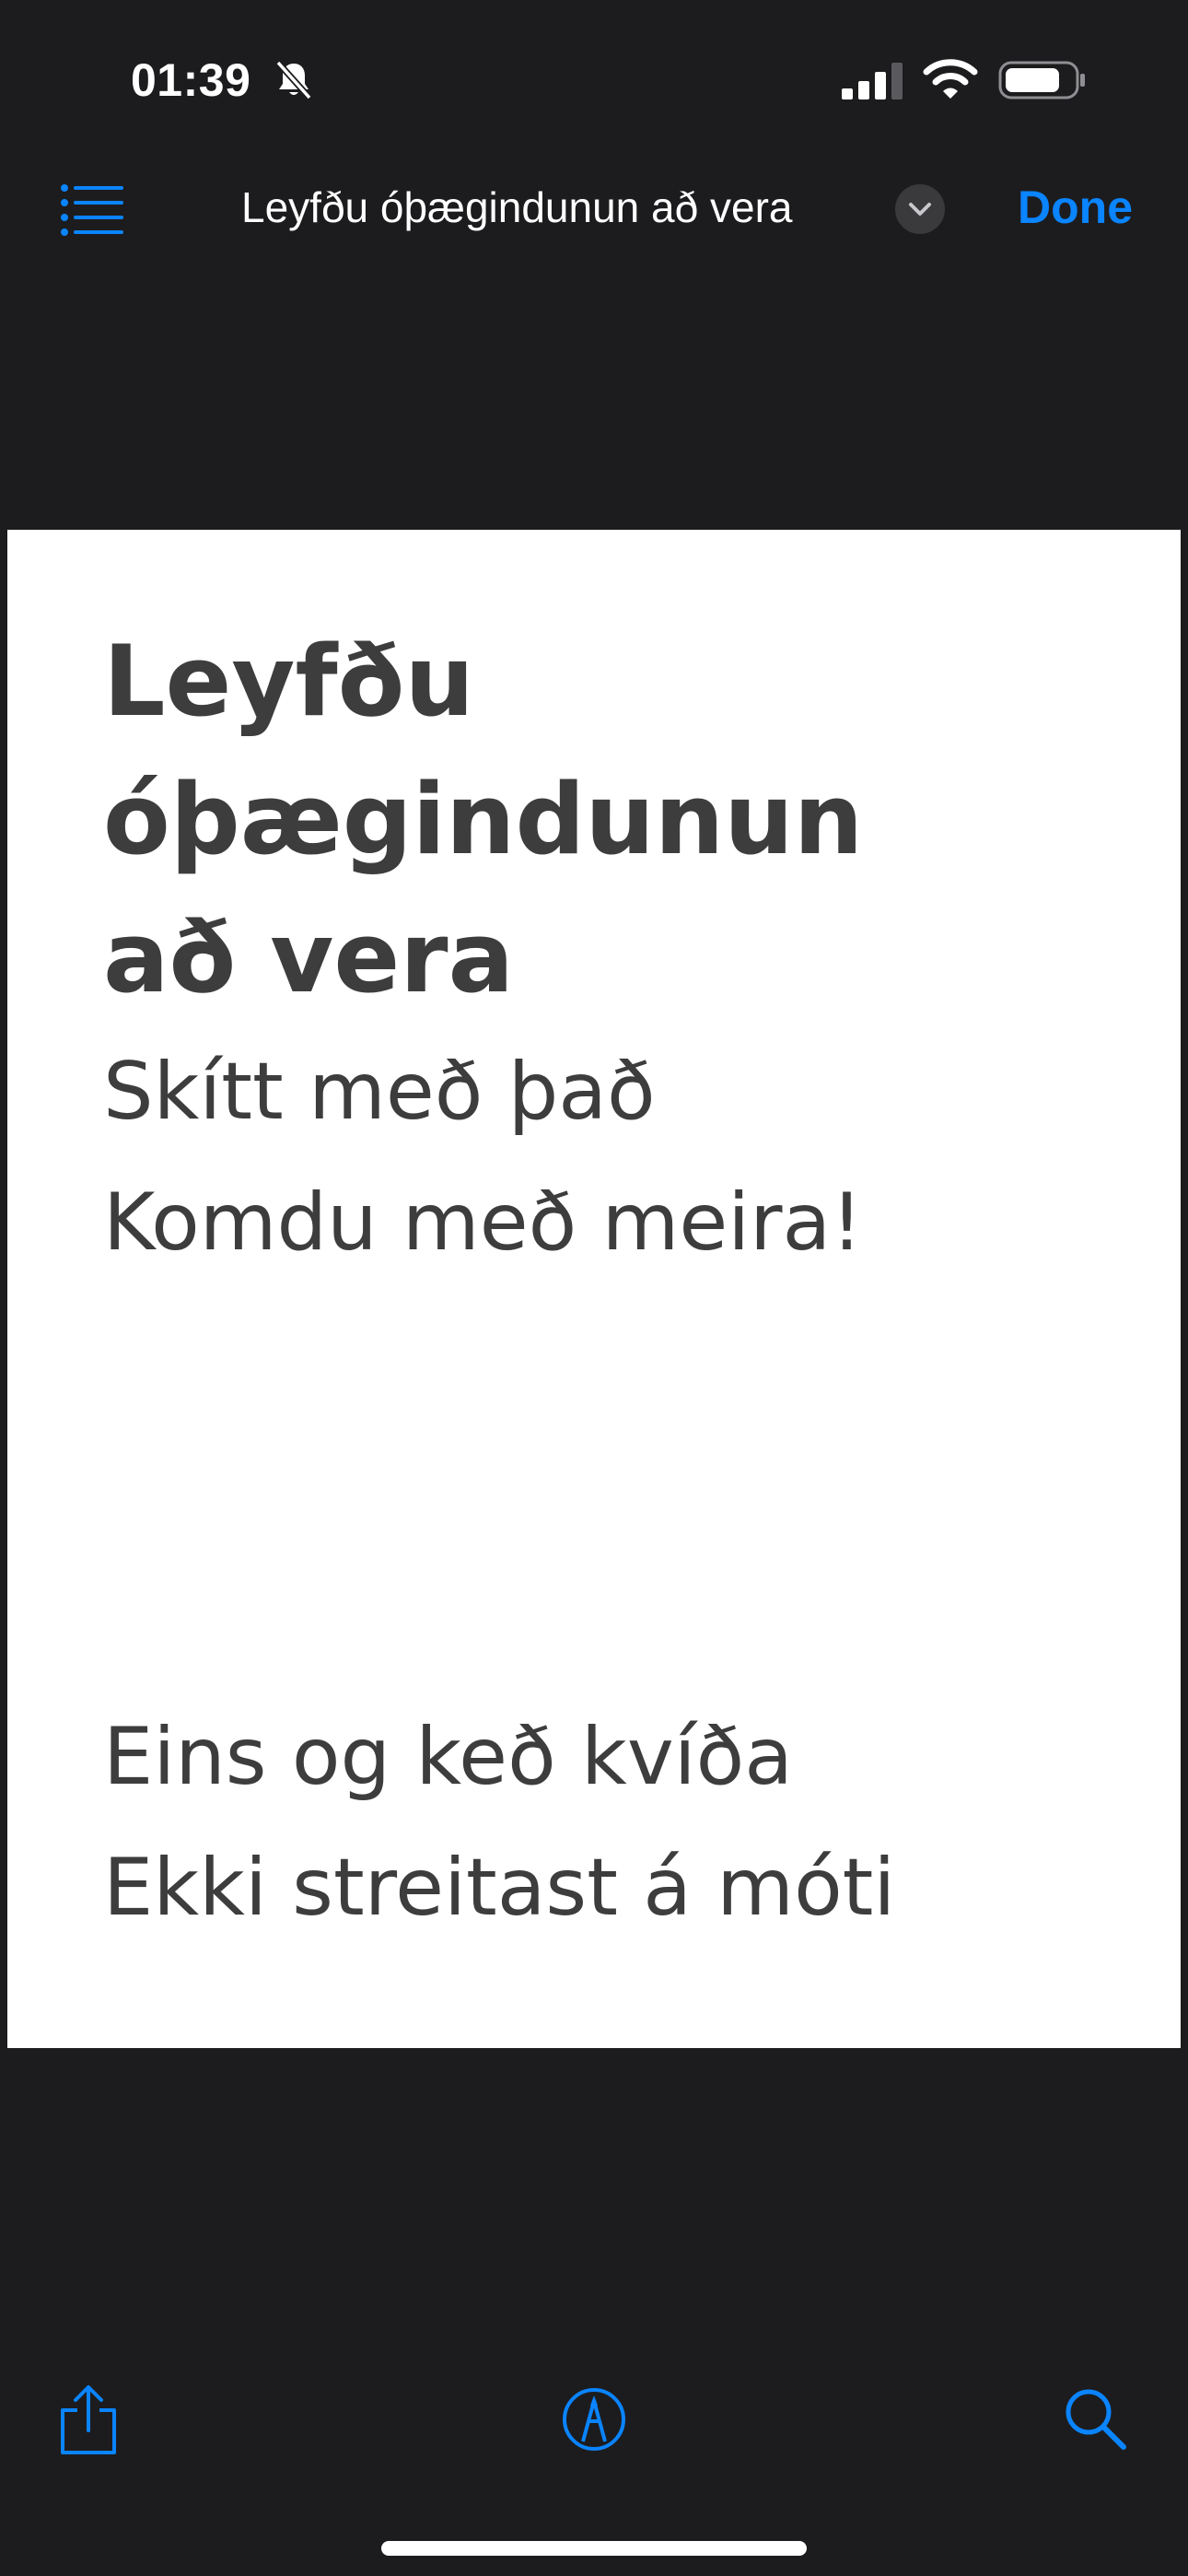 This screenshot has height=2576, width=1188. Describe the element at coordinates (1075, 207) in the screenshot. I see `done-button: Done` at that location.